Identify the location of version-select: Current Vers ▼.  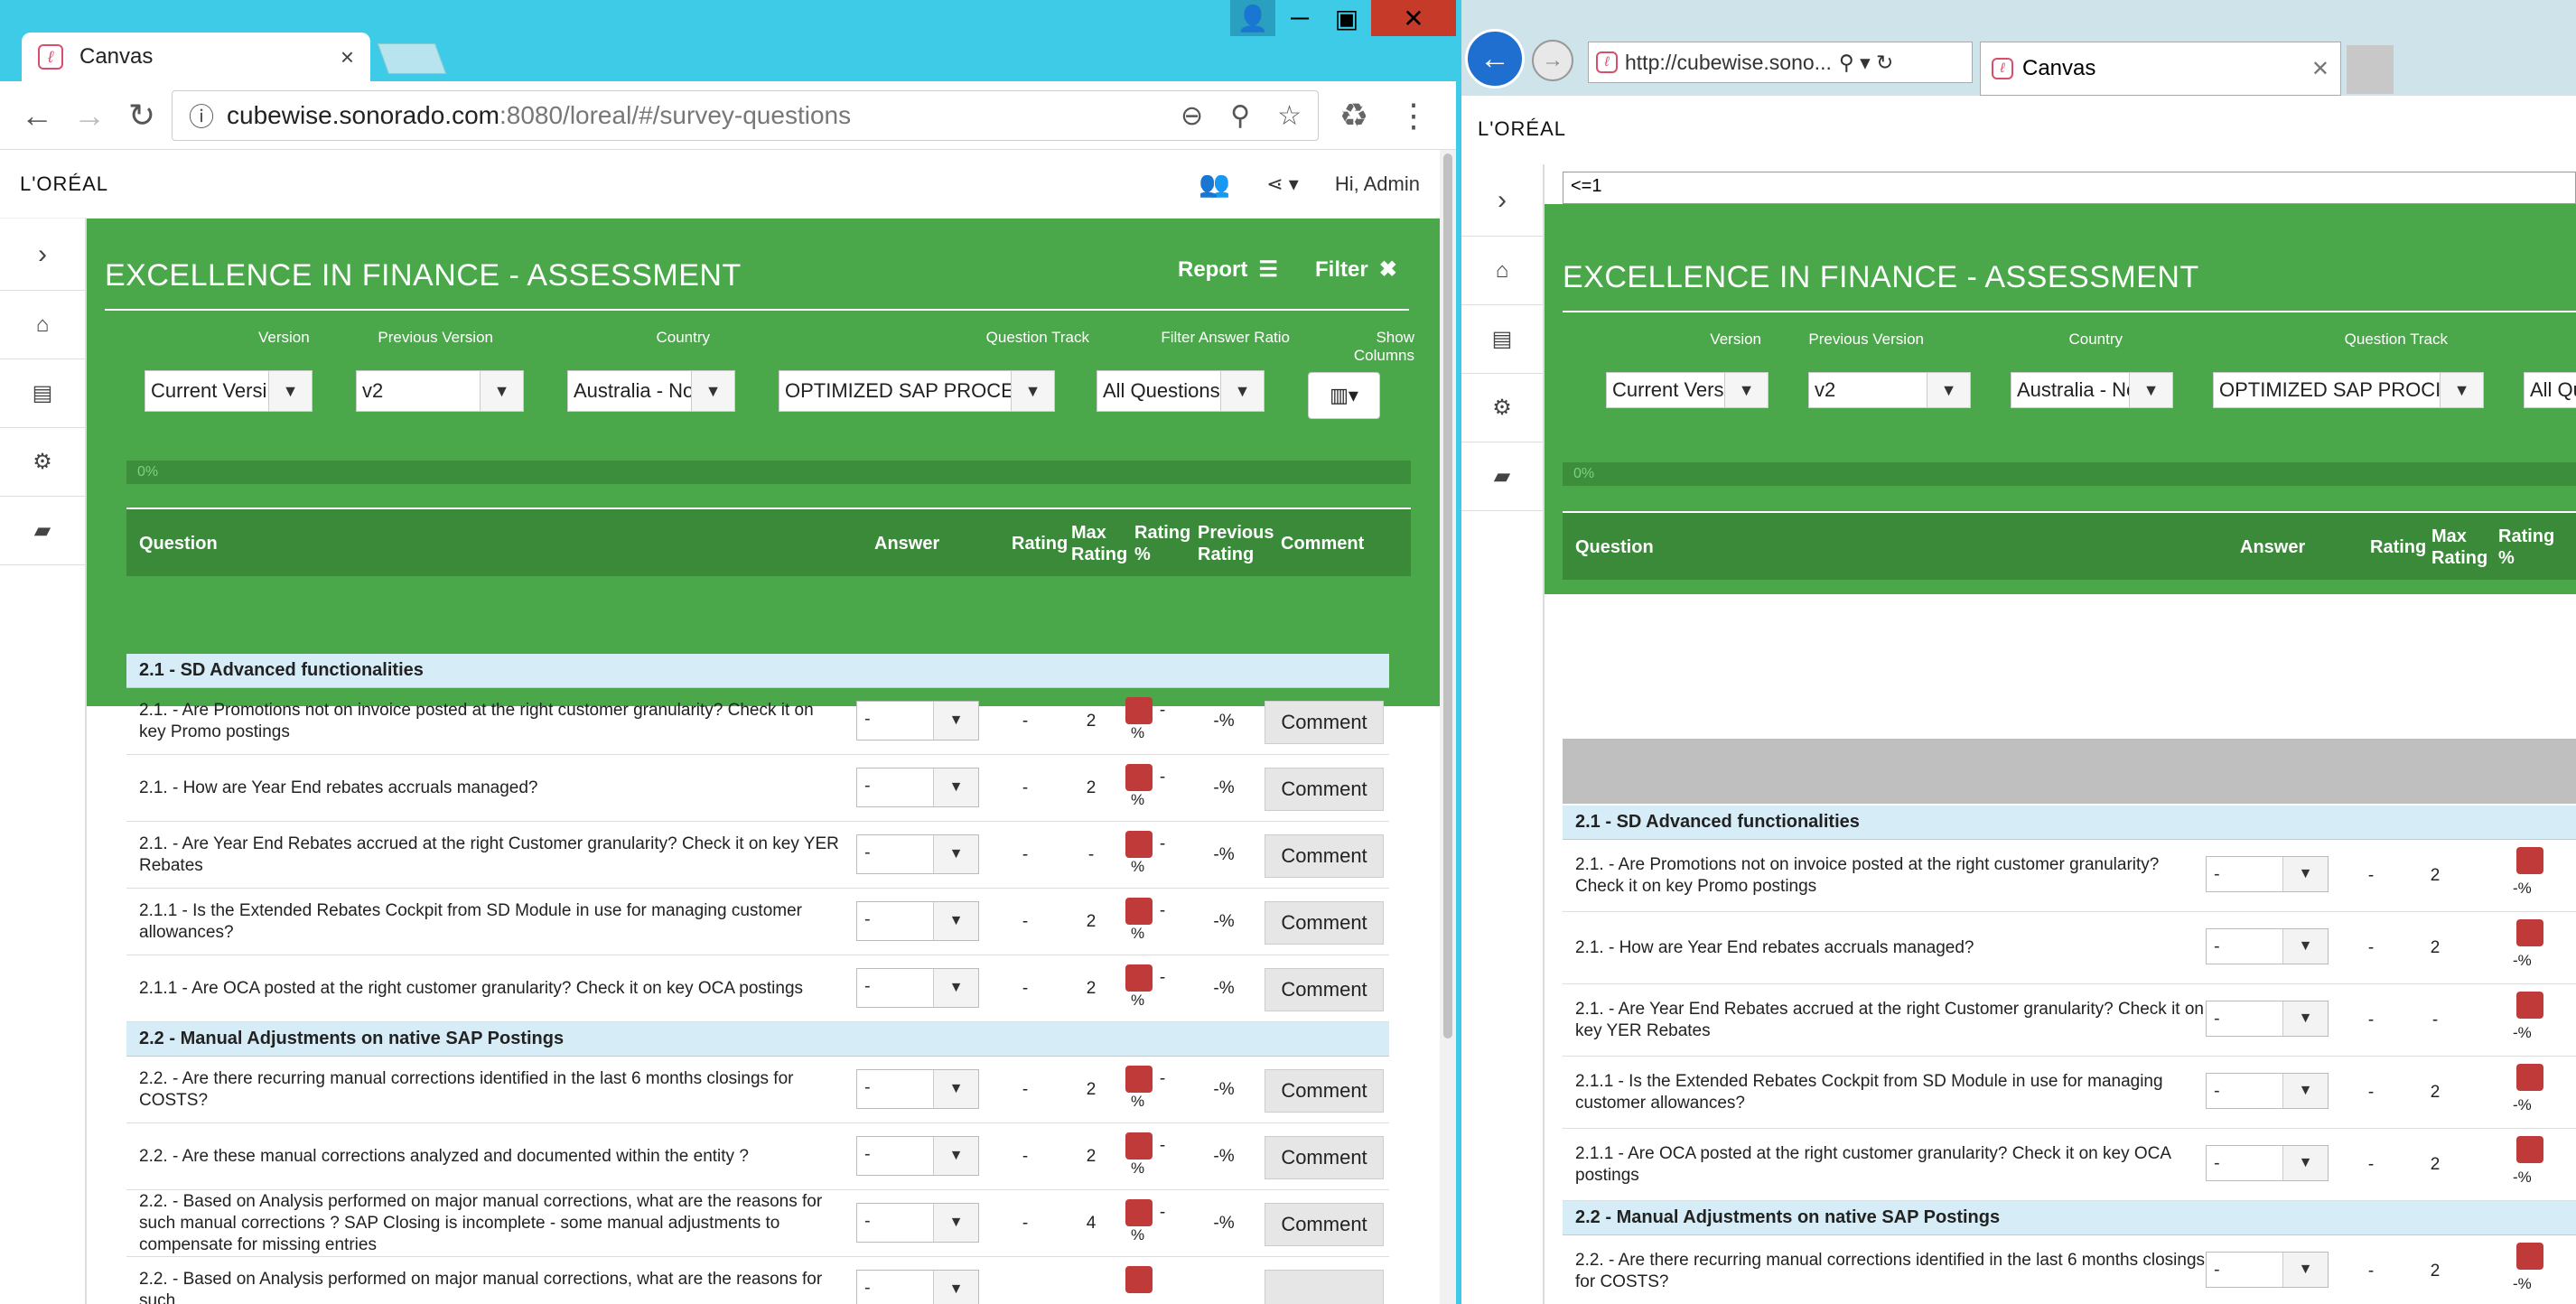
(1687, 390).